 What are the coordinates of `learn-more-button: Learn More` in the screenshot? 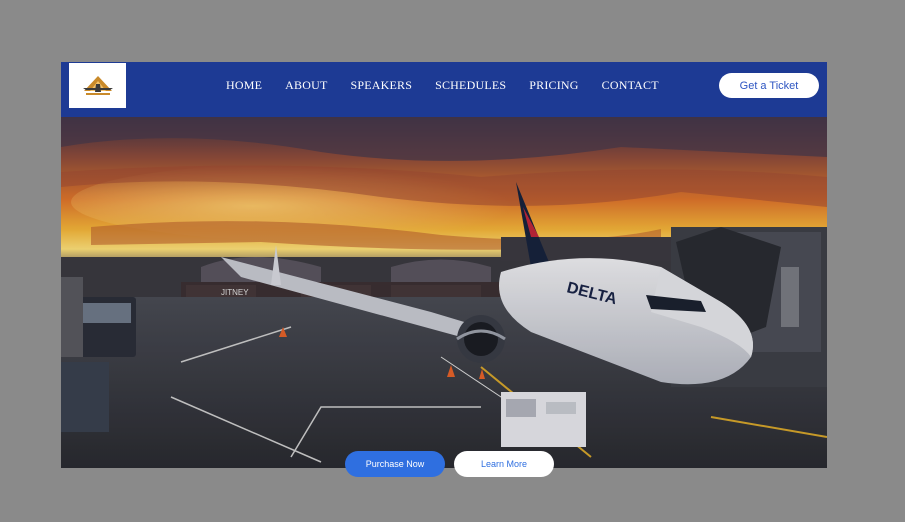 It's located at (504, 464).